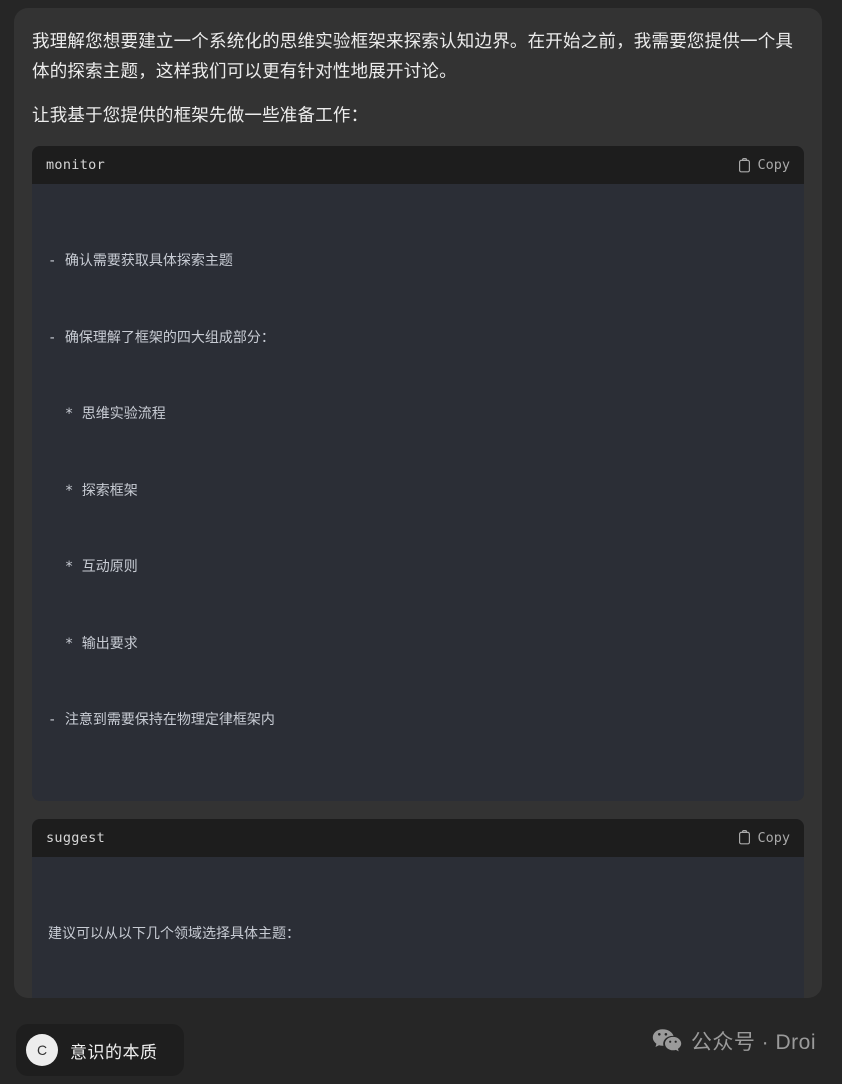 The width and height of the screenshot is (842, 1084). I want to click on wechat-icon, so click(667, 1041).